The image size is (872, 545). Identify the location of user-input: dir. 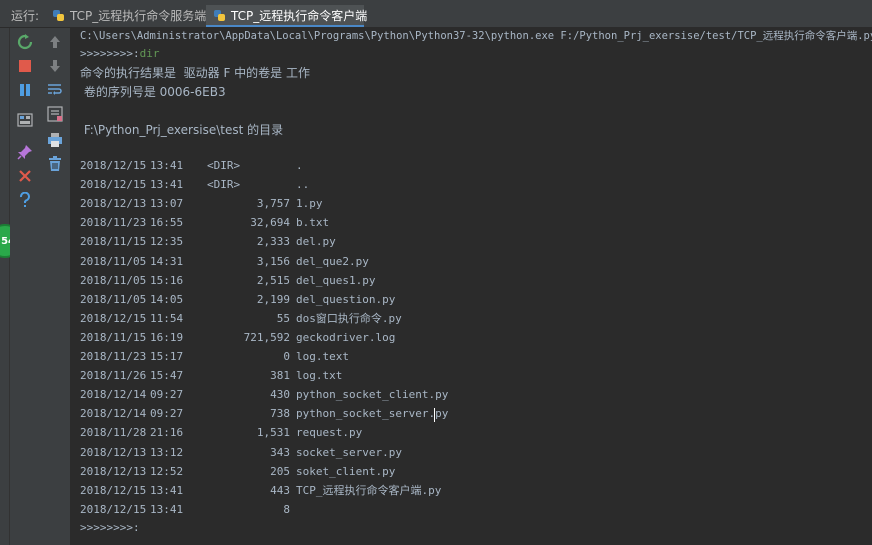
(149, 53).